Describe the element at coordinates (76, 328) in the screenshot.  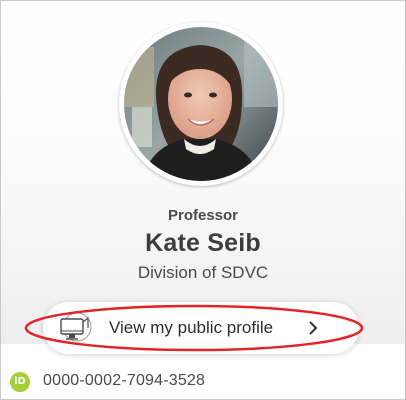
I see `monitor-icon` at that location.